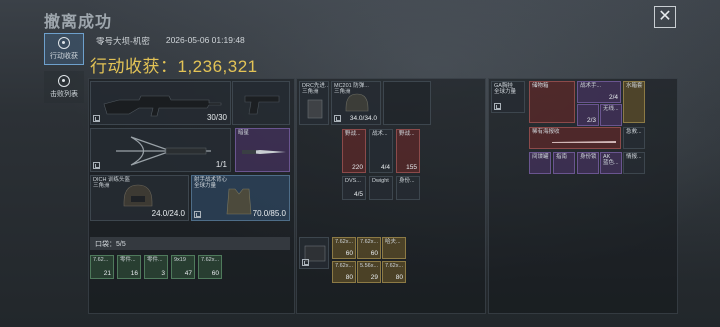 The image size is (720, 327). What do you see at coordinates (380, 181) in the screenshot?
I see `item-name: Dwight` at bounding box center [380, 181].